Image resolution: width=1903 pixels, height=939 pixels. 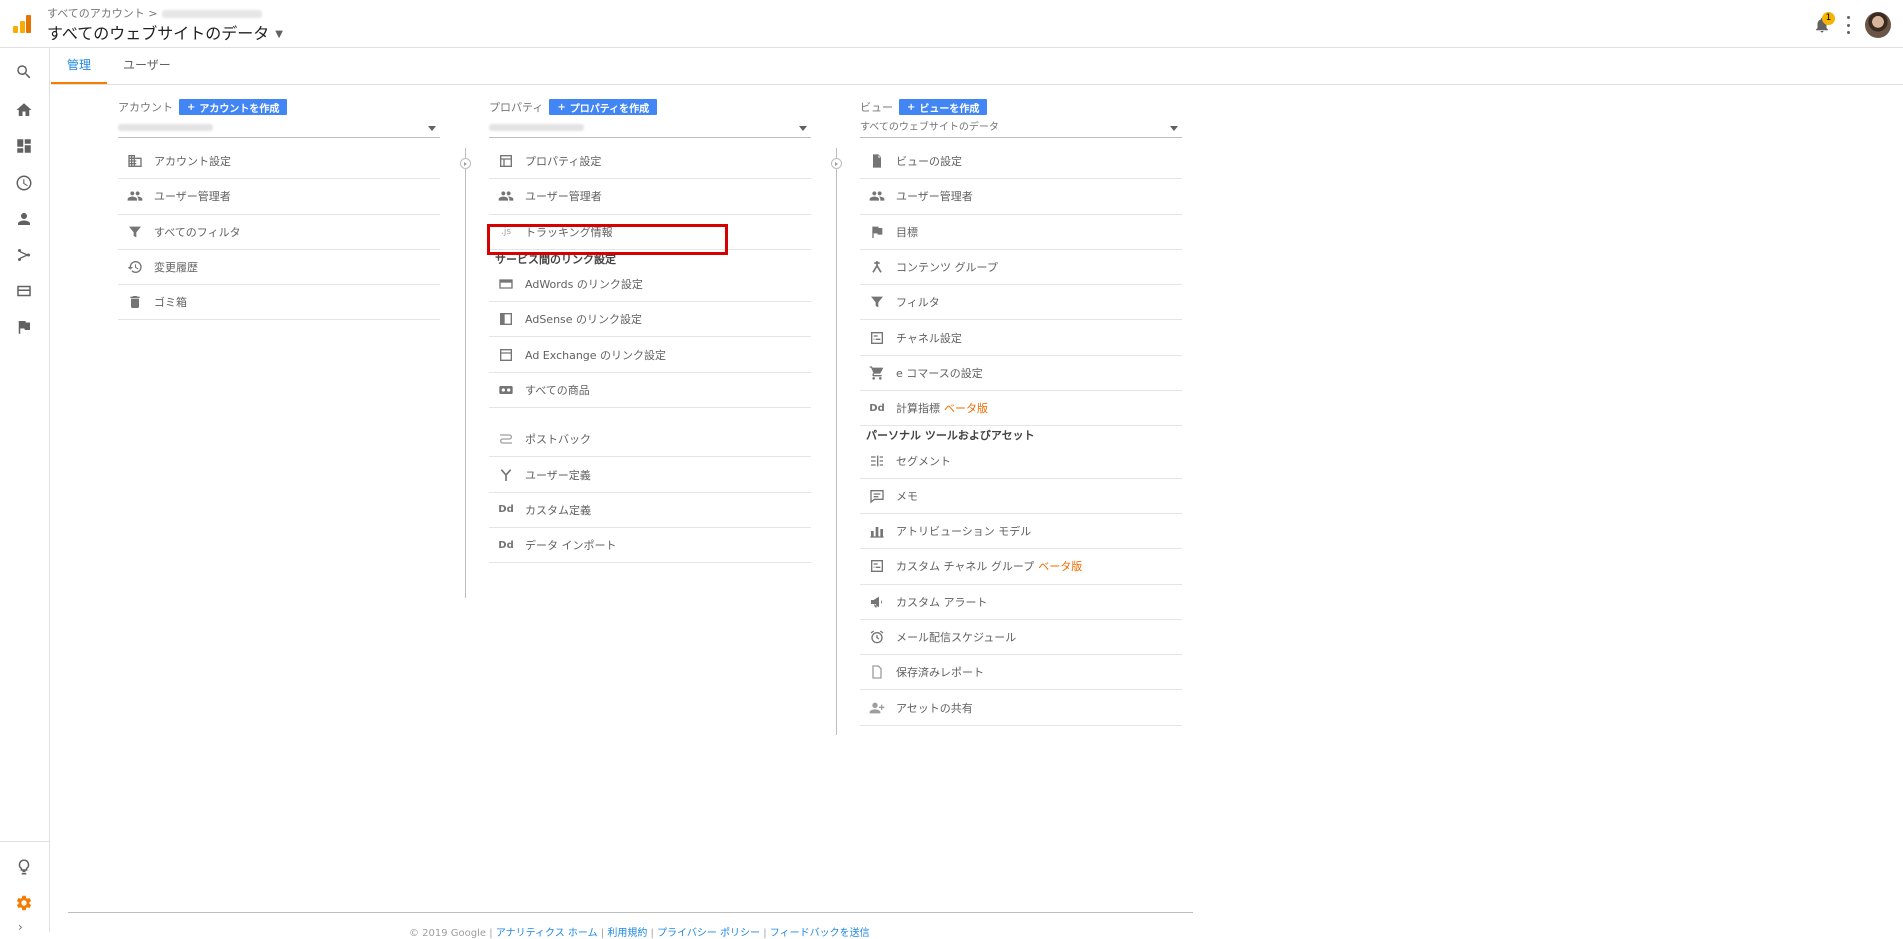 I want to click on clock-icon, so click(x=24, y=183).